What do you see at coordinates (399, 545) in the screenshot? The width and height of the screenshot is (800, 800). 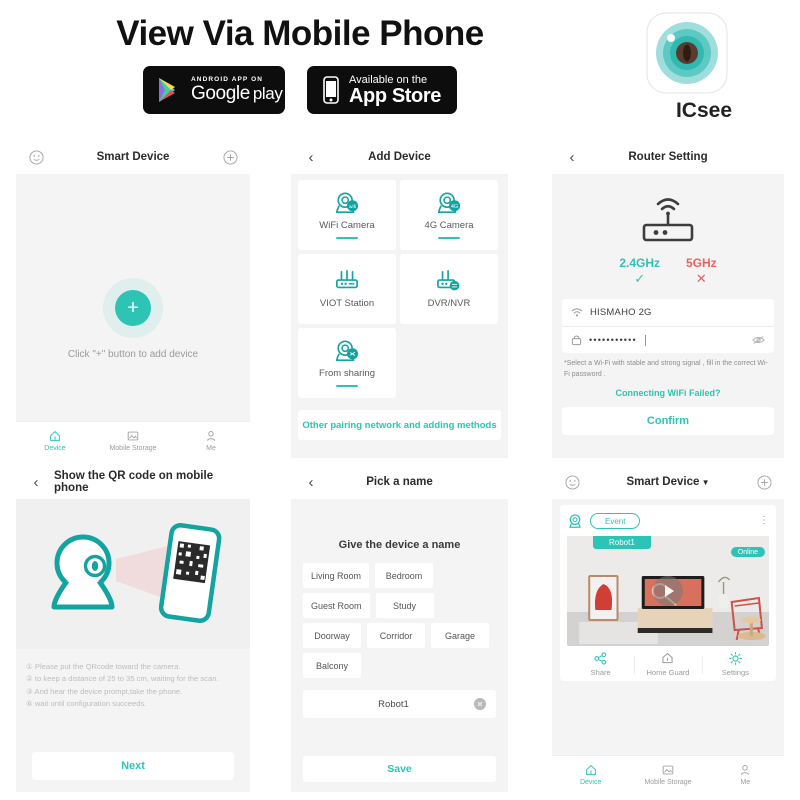 I see `pick-name-subtitle: Give the device a name` at bounding box center [399, 545].